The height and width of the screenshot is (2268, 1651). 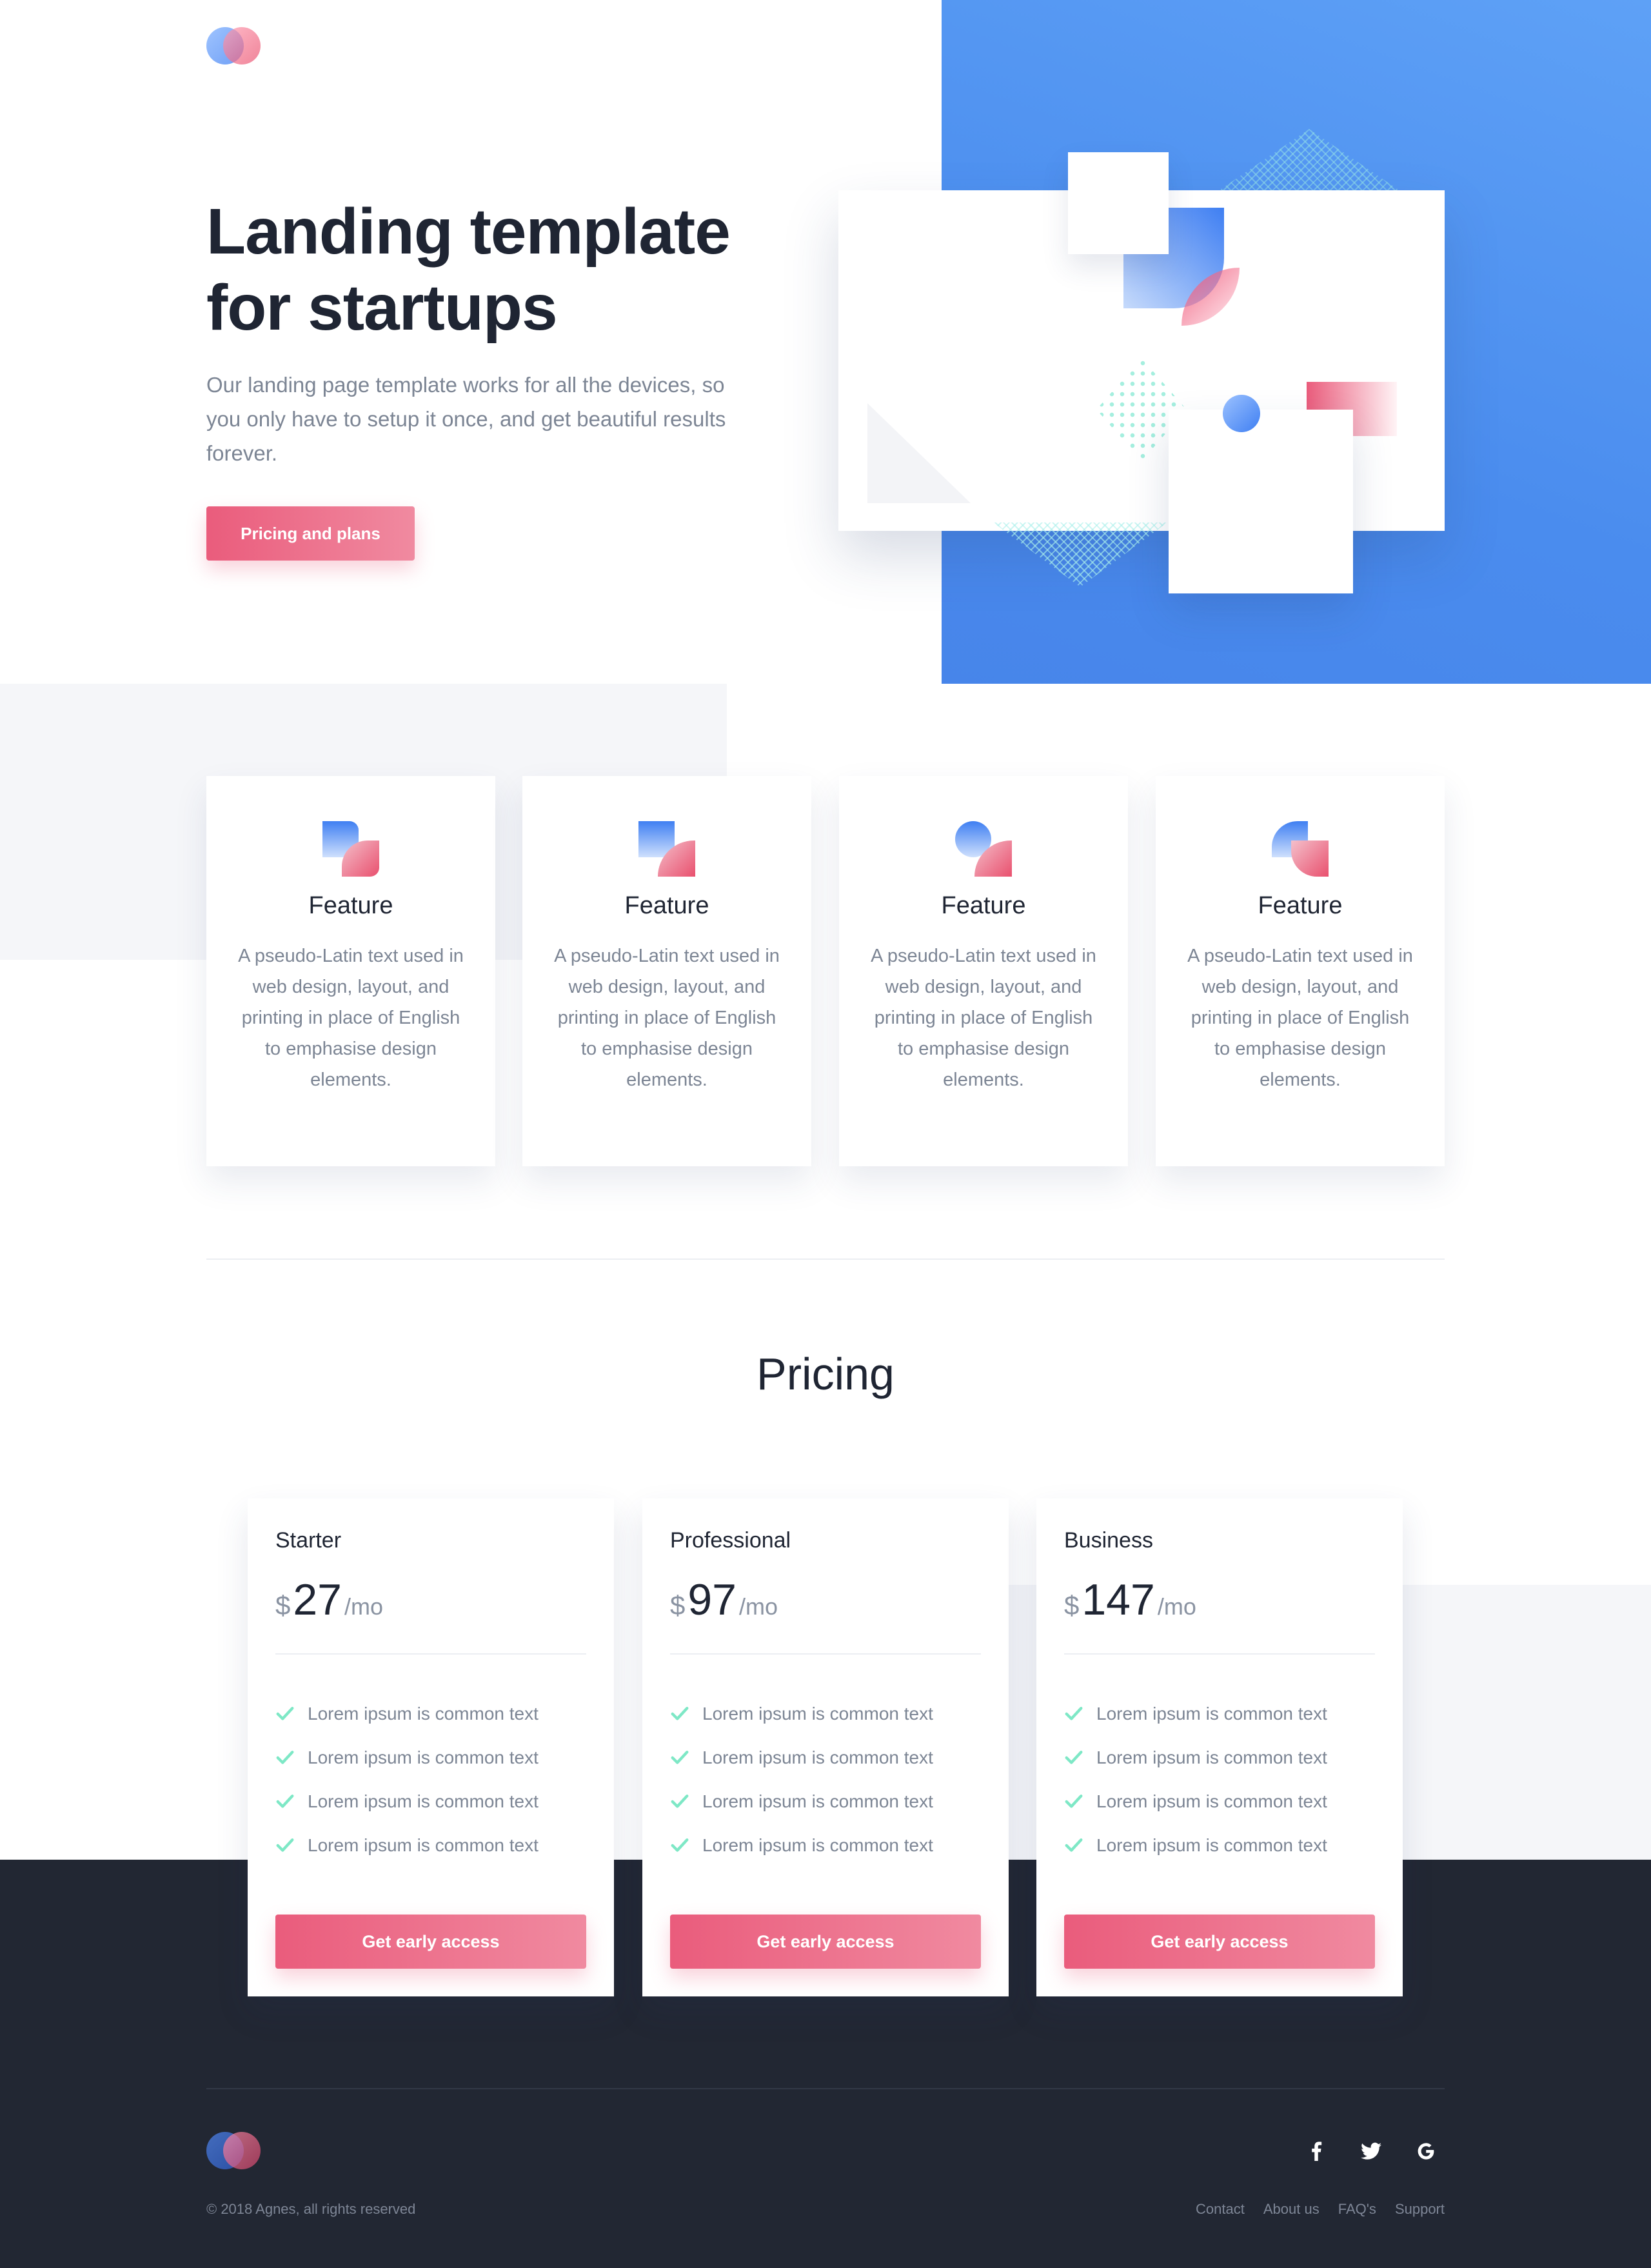 What do you see at coordinates (825, 1259) in the screenshot?
I see `section-divider` at bounding box center [825, 1259].